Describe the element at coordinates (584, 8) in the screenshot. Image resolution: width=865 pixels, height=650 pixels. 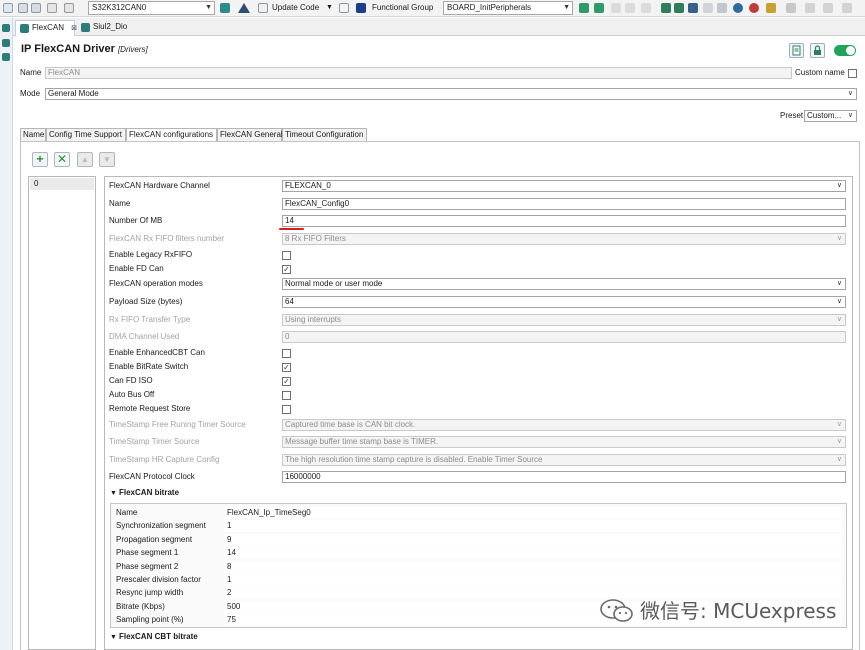
I see `add-group-icon` at that location.